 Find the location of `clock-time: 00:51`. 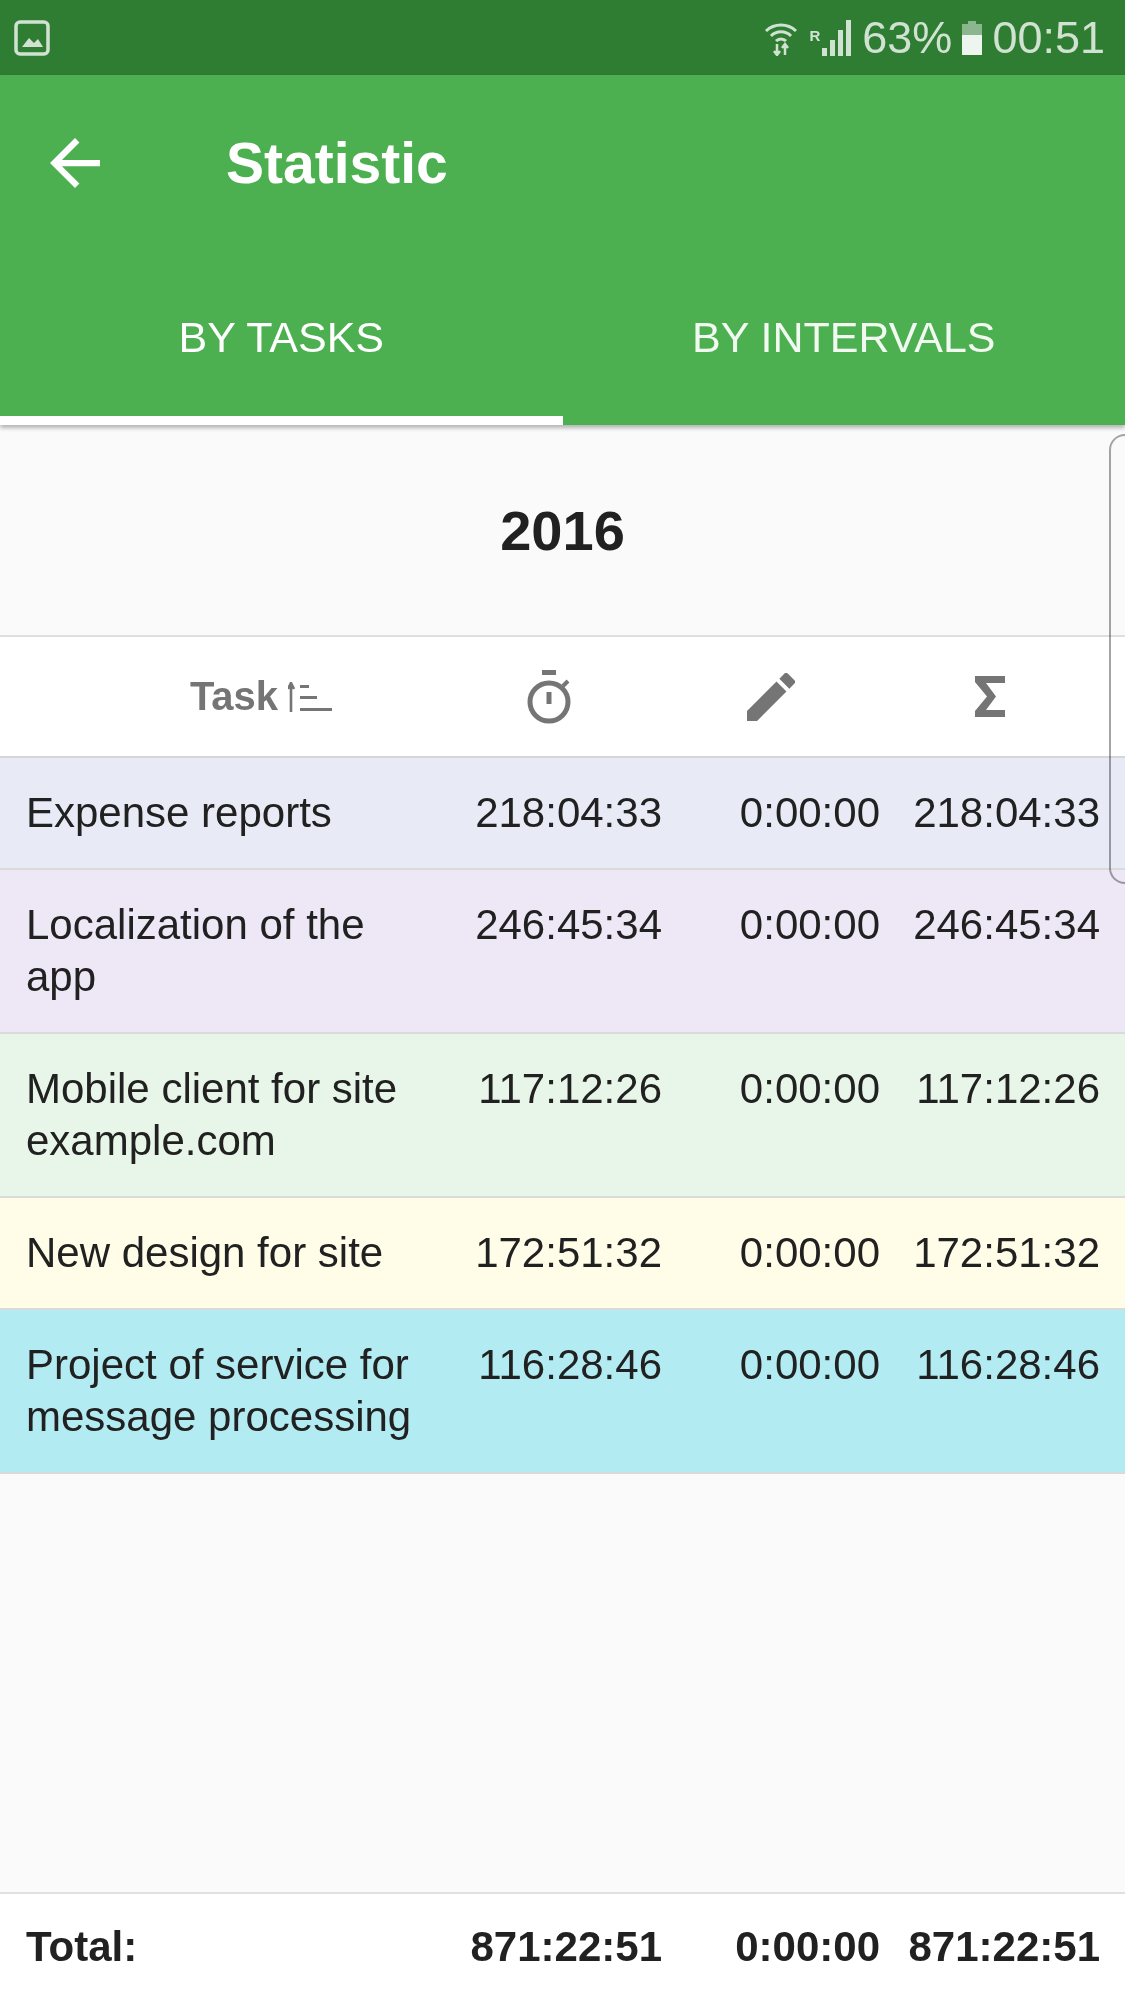

clock-time: 00:51 is located at coordinates (1048, 37).